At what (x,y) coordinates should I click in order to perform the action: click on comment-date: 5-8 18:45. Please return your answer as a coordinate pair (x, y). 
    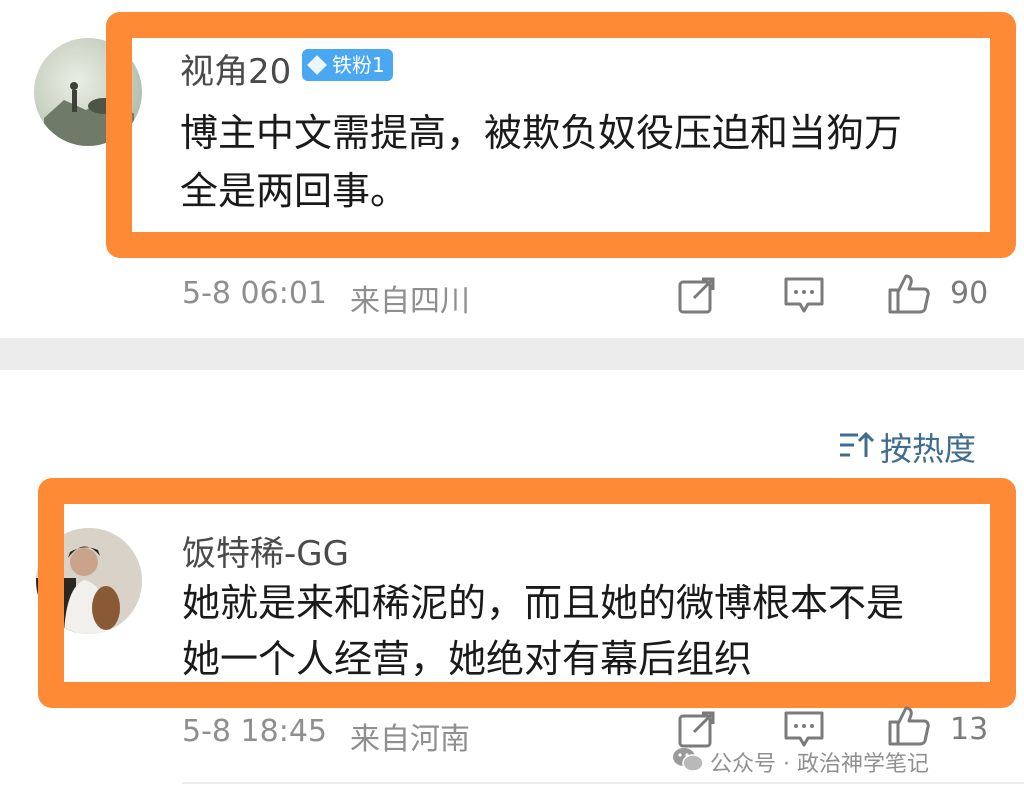
    Looking at the image, I should click on (254, 731).